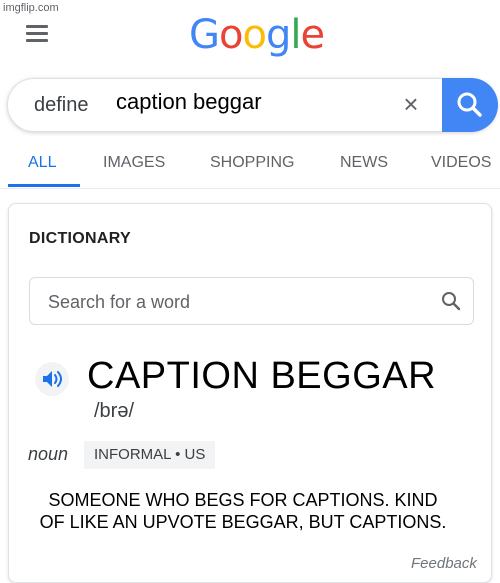 This screenshot has height=583, width=500. I want to click on tab-all: ALL, so click(42, 163).